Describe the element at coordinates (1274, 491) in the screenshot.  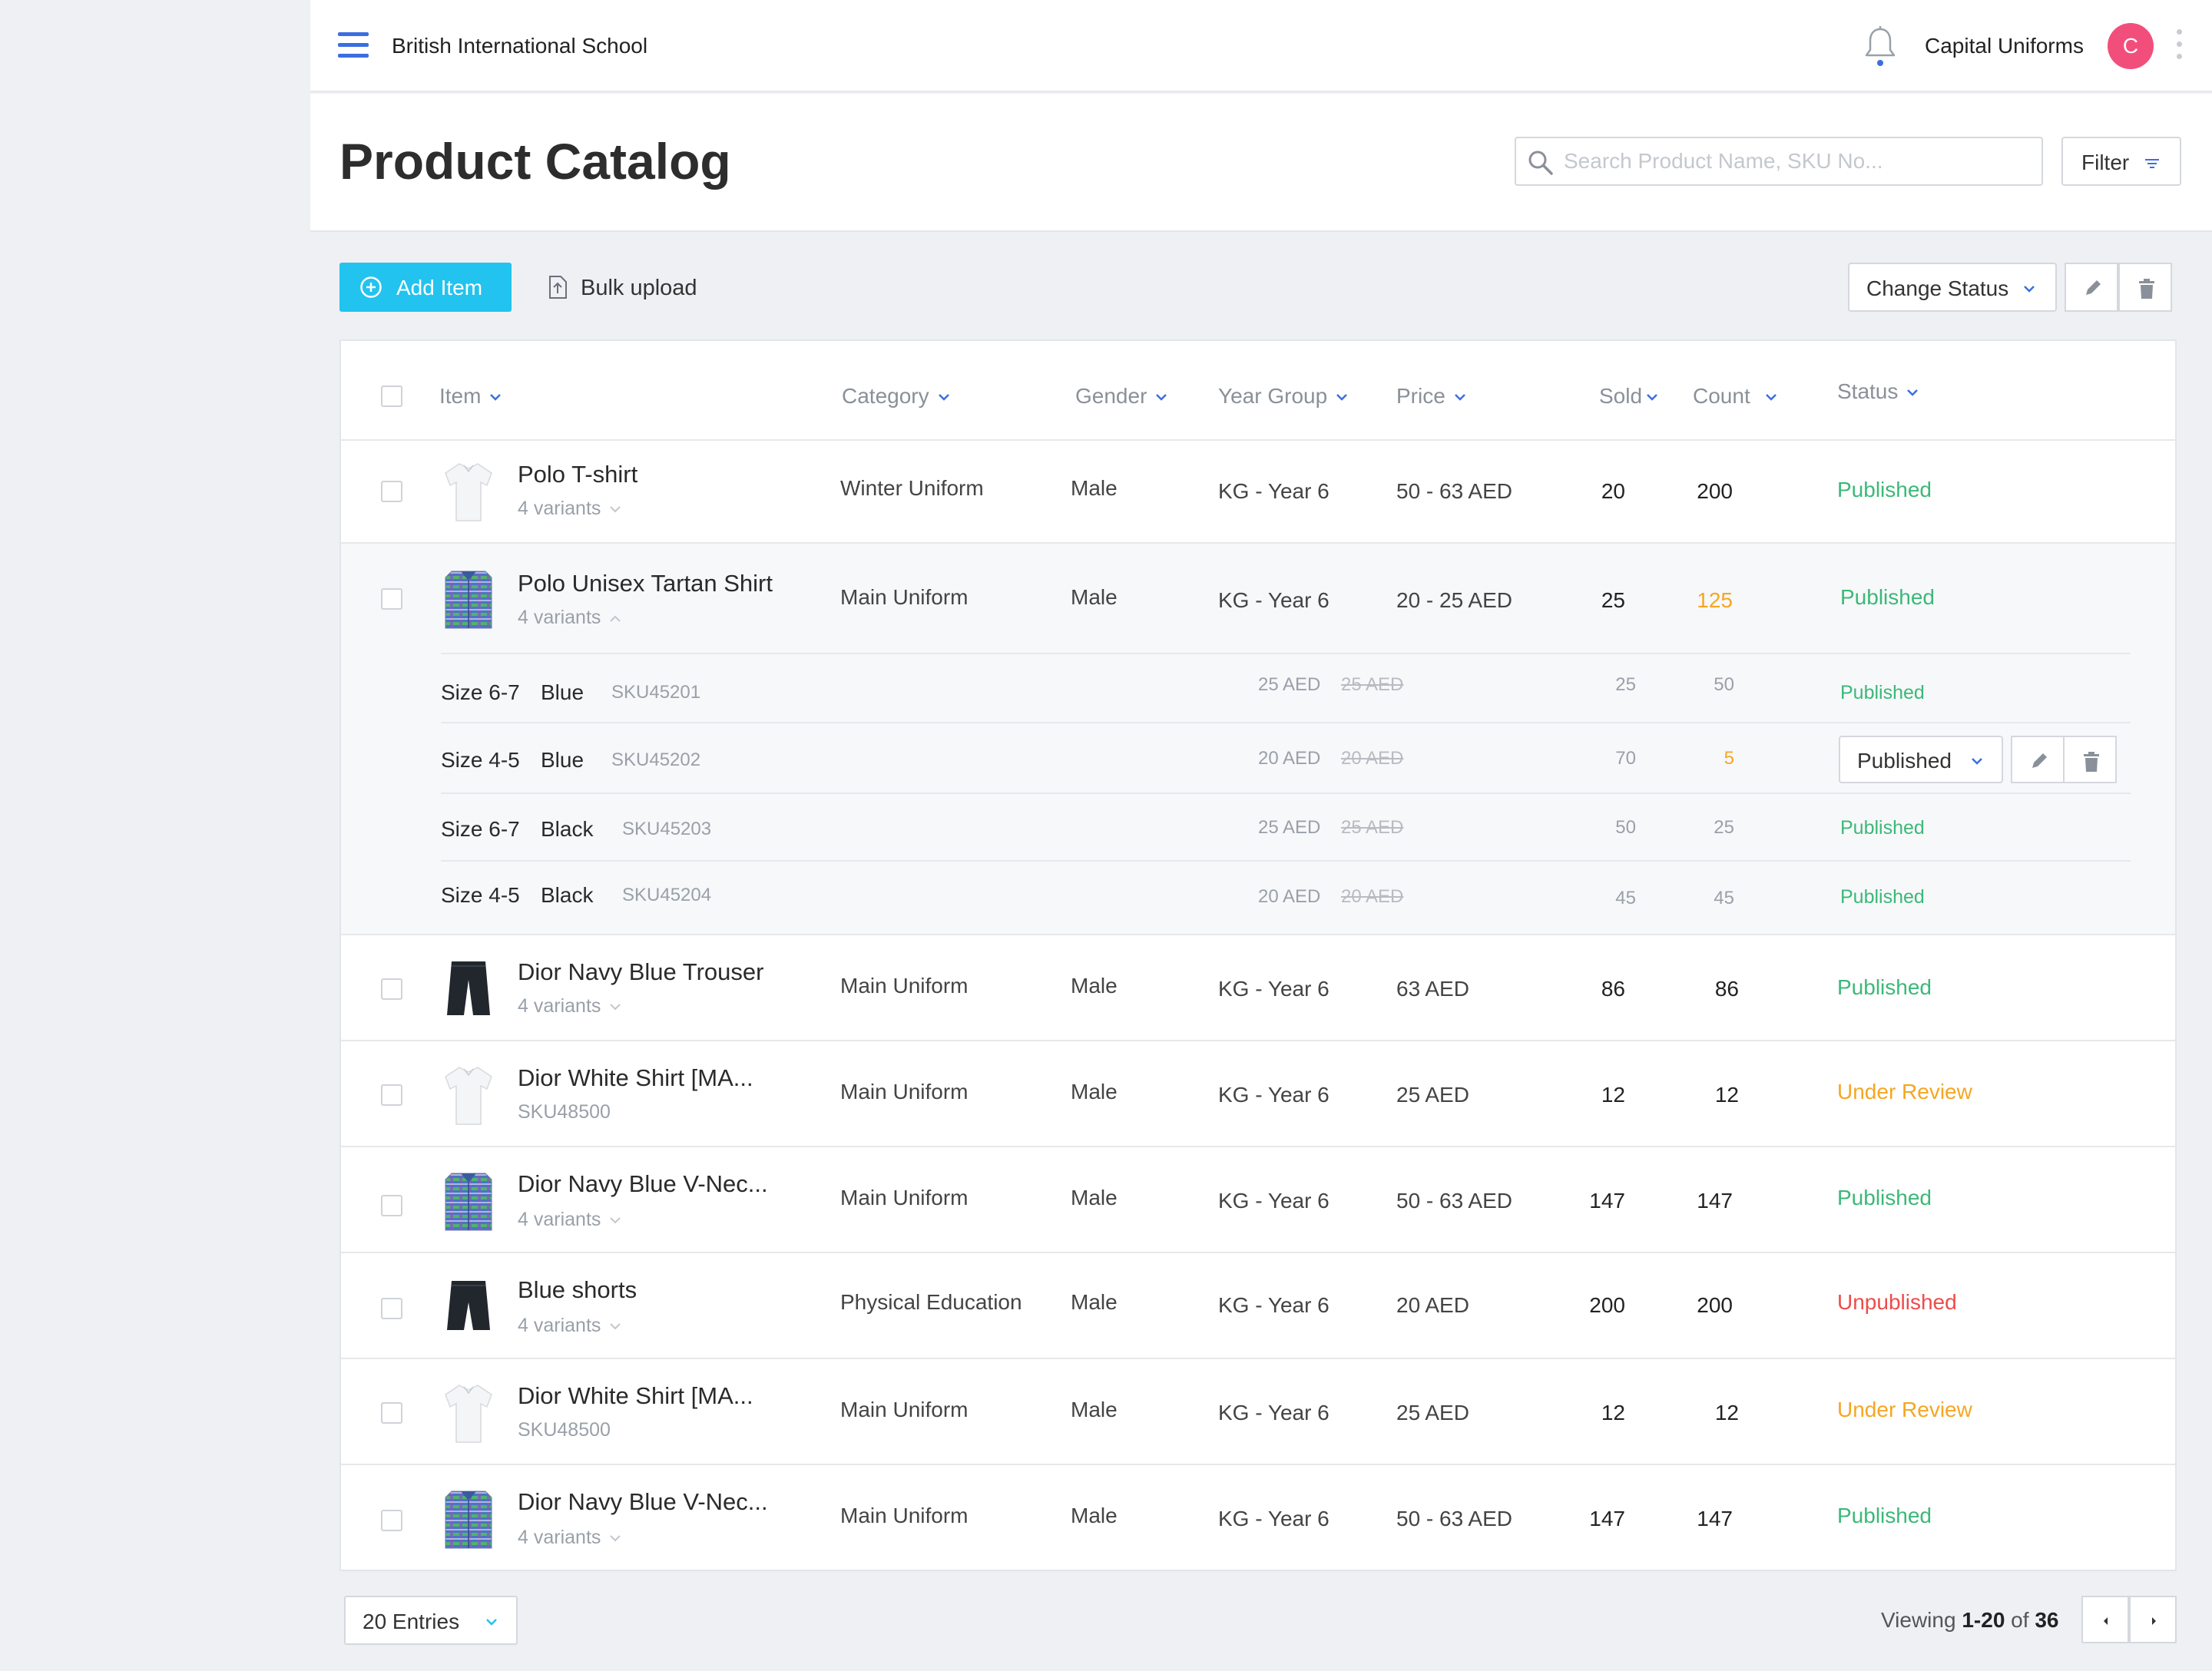
I see `year-group-cell: KG - Year 6` at that location.